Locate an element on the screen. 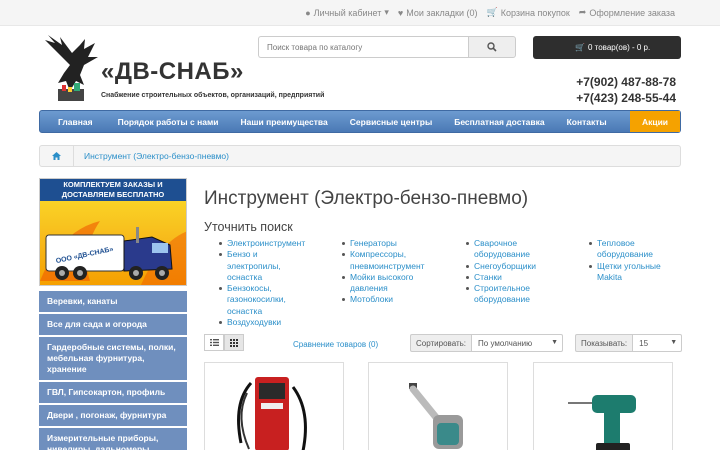 This screenshot has width=720, height=450. wishlist-link: ♥ Мои закладки (0) is located at coordinates (438, 12).